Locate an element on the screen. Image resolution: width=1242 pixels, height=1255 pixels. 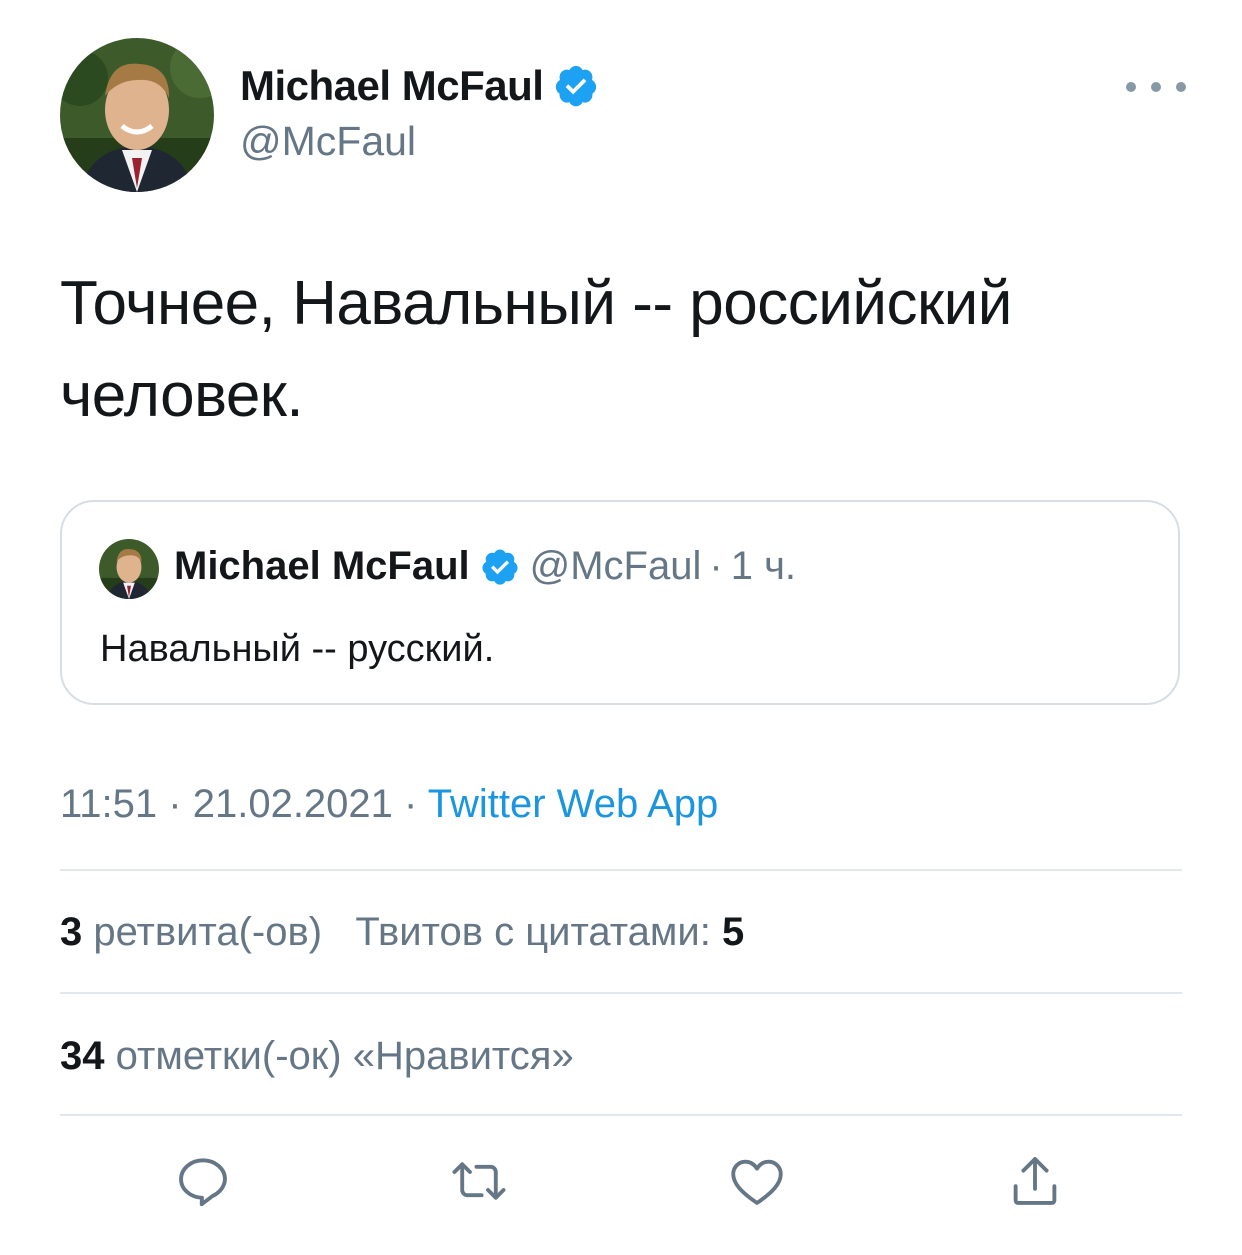
quoted-display-name: Michael McFaul is located at coordinates (322, 566).